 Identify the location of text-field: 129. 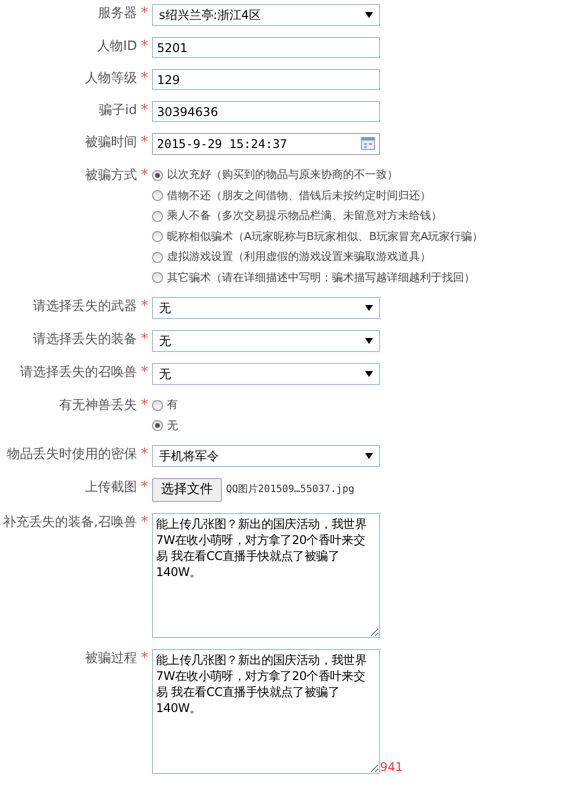
(266, 79).